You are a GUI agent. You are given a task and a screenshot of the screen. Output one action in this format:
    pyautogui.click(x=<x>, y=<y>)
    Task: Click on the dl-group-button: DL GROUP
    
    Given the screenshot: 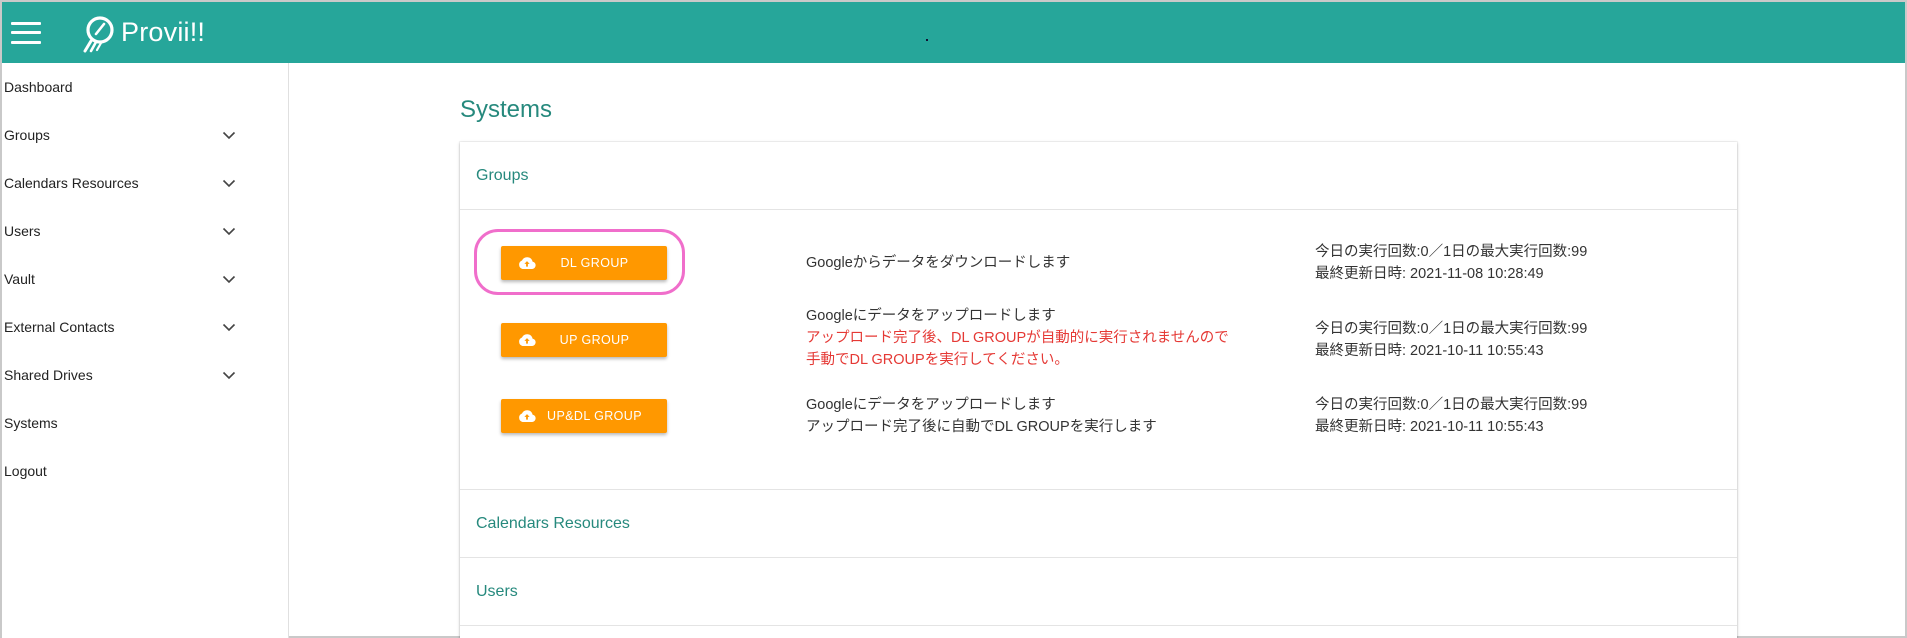 What is the action you would take?
    pyautogui.click(x=584, y=263)
    